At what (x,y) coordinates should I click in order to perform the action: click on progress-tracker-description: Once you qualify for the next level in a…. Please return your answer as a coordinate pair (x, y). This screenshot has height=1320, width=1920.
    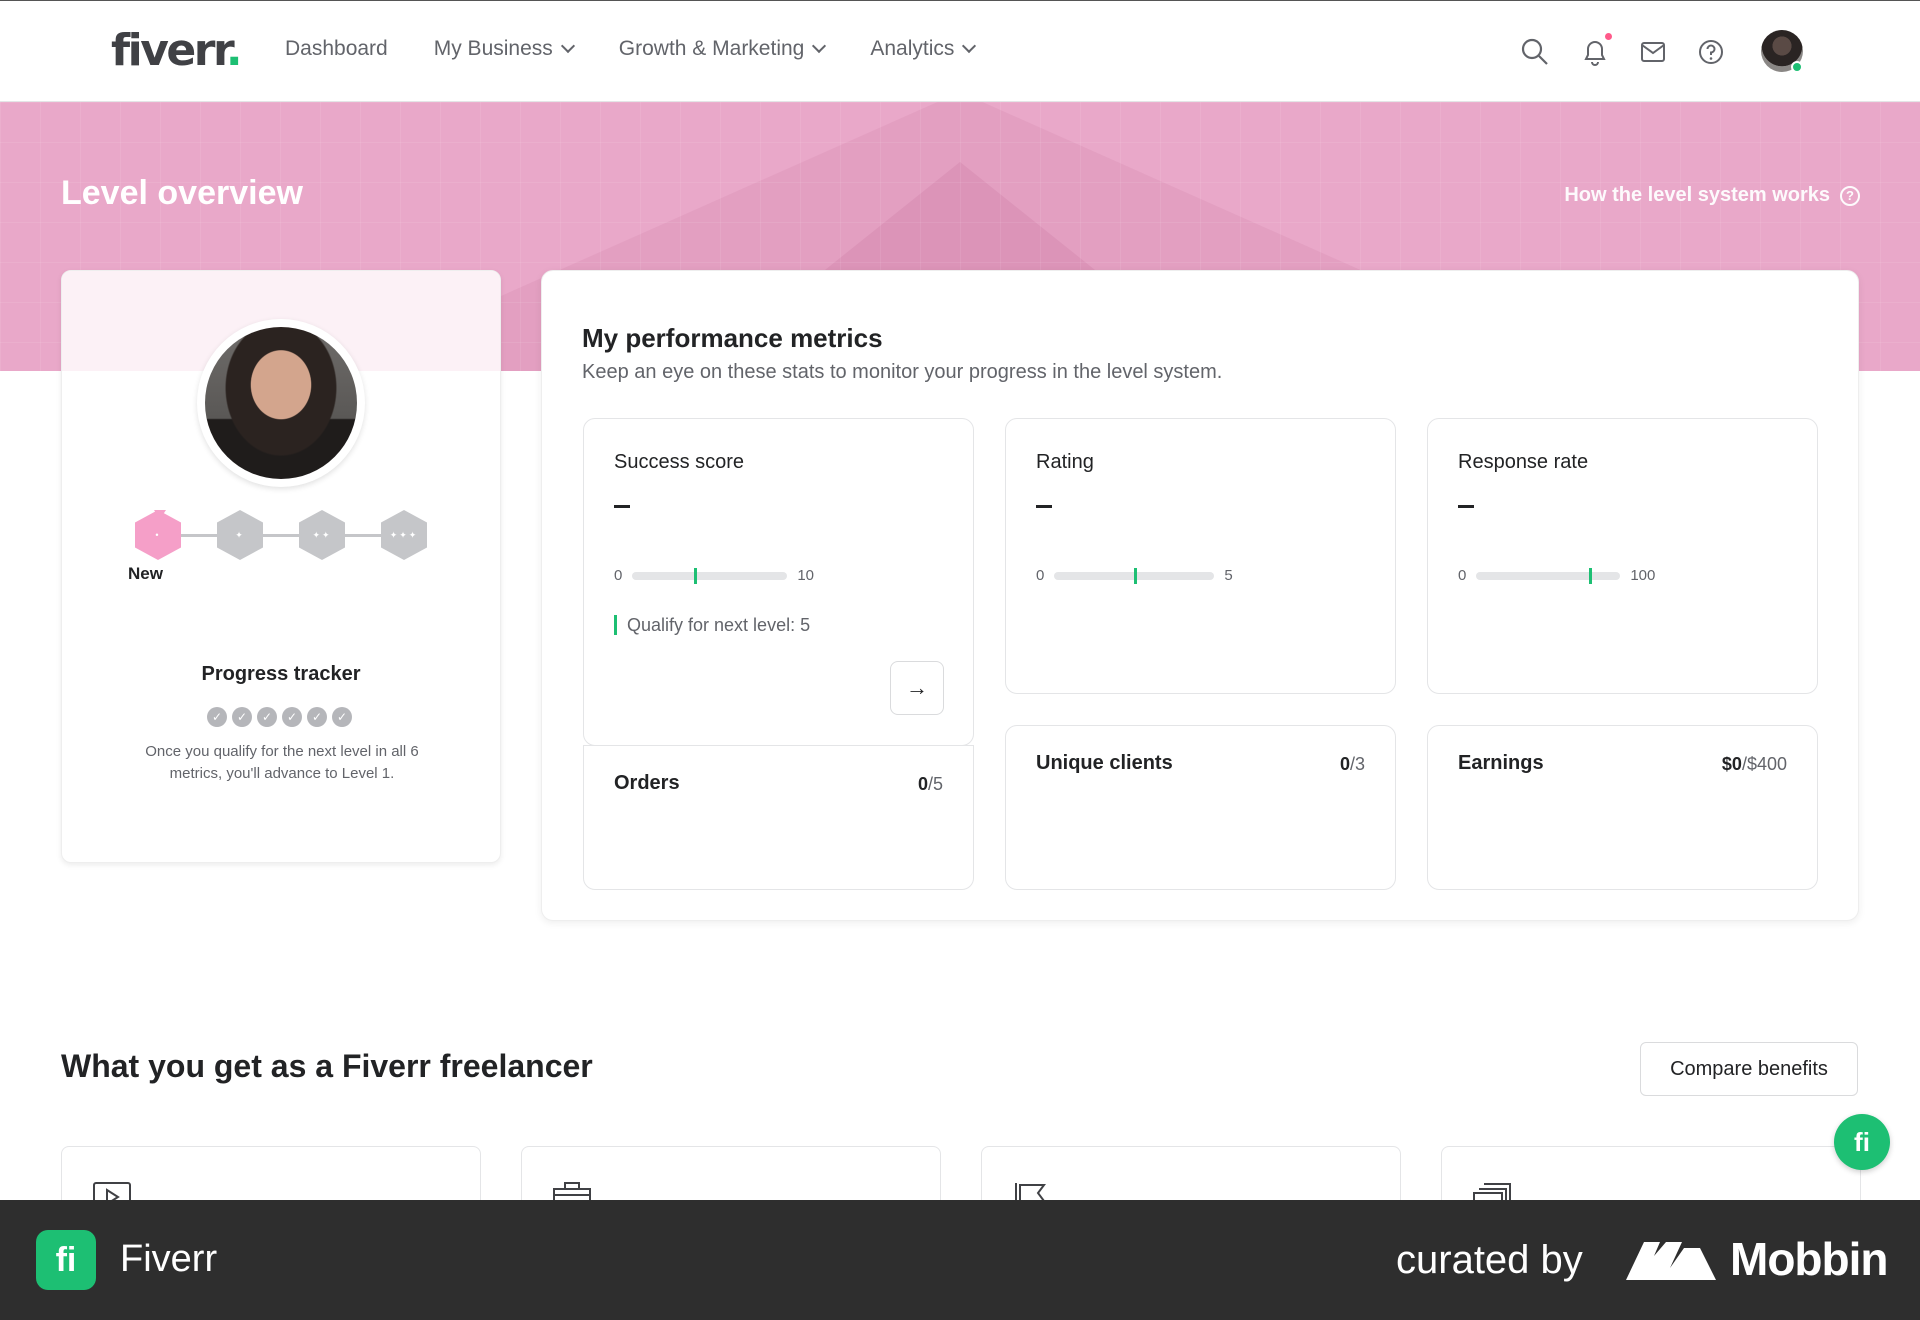
    Looking at the image, I should click on (282, 762).